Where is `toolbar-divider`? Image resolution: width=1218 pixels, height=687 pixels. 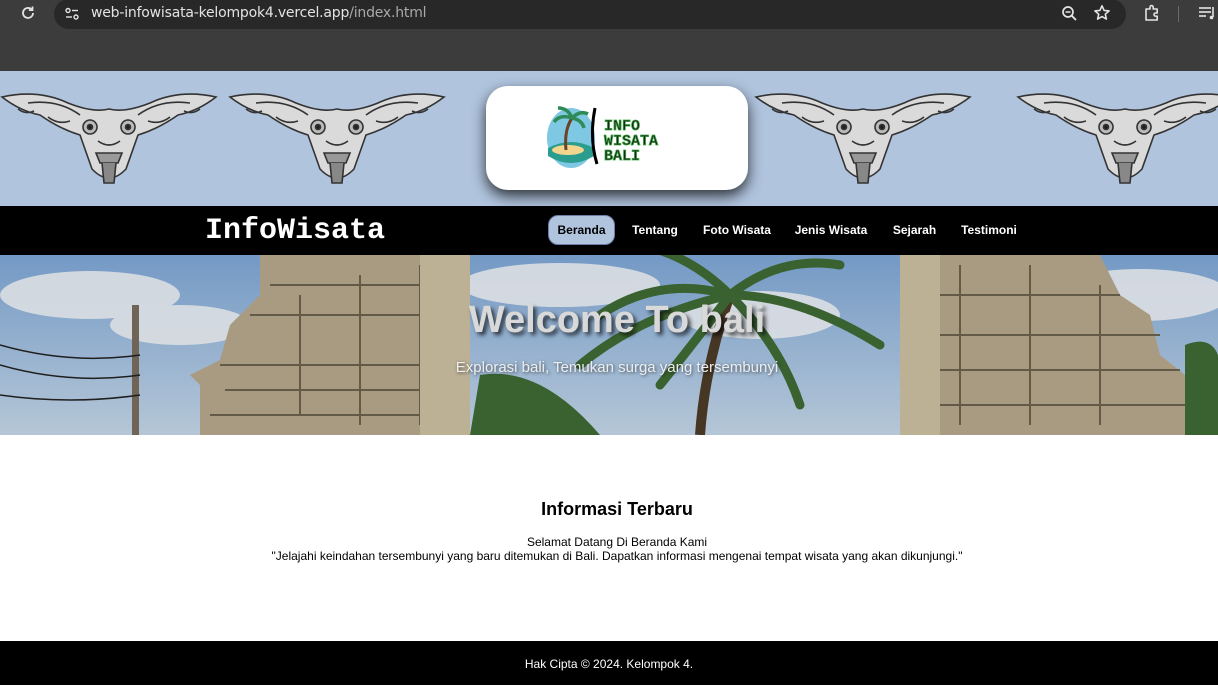 toolbar-divider is located at coordinates (1178, 14).